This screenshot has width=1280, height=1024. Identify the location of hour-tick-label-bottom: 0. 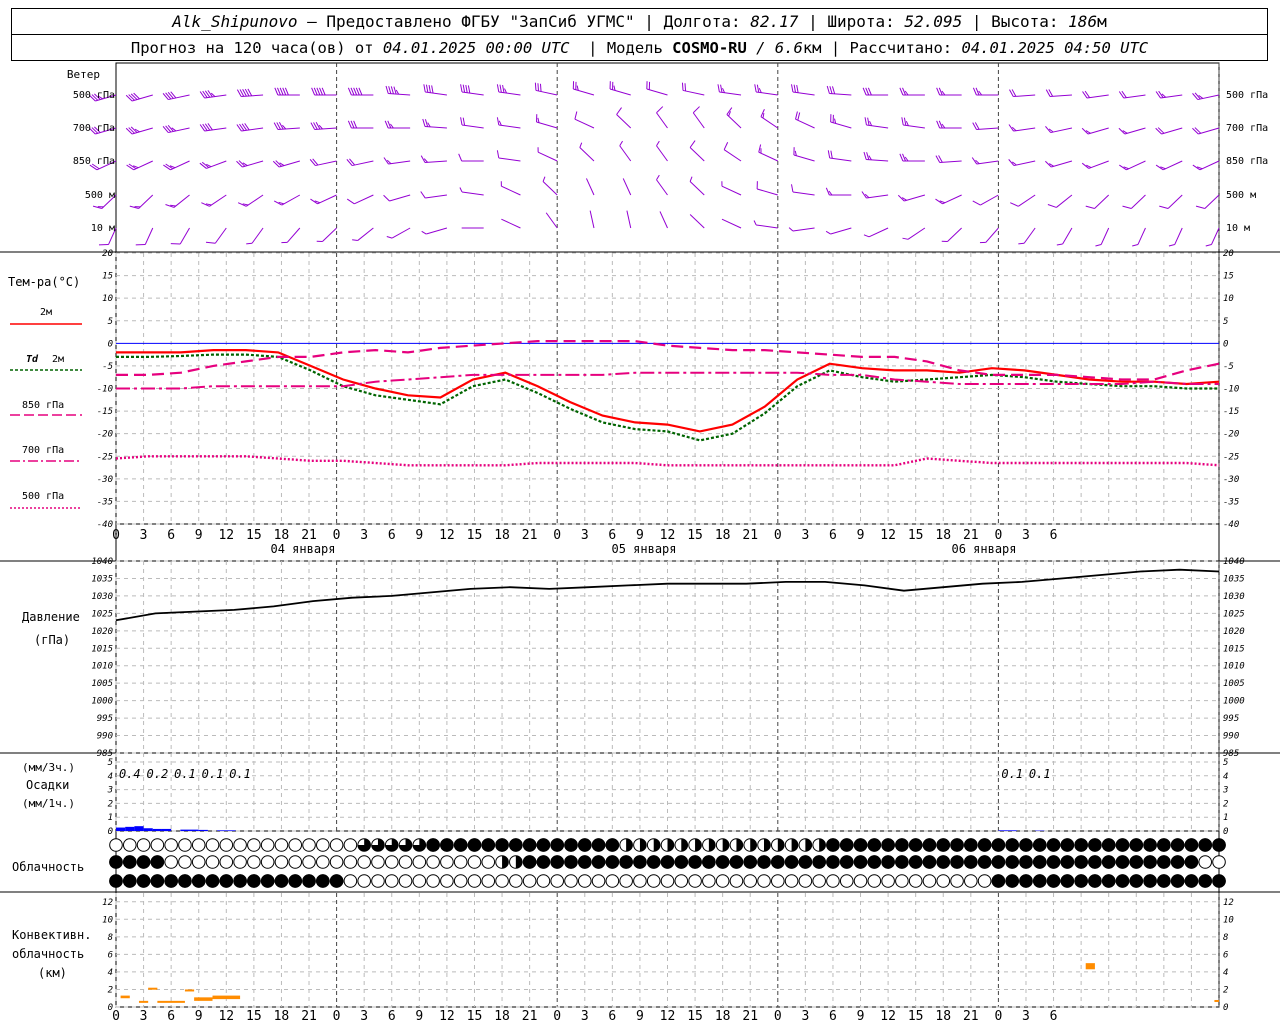
(998, 1016).